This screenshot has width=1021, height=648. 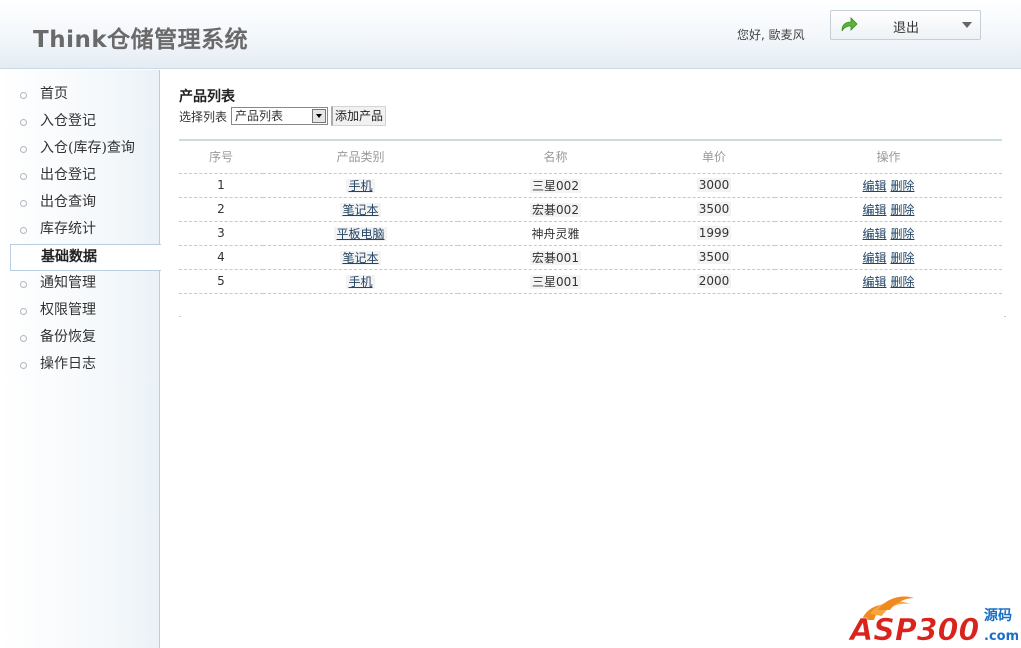 I want to click on sidebar-item-notice: 通知管理, so click(x=79, y=284).